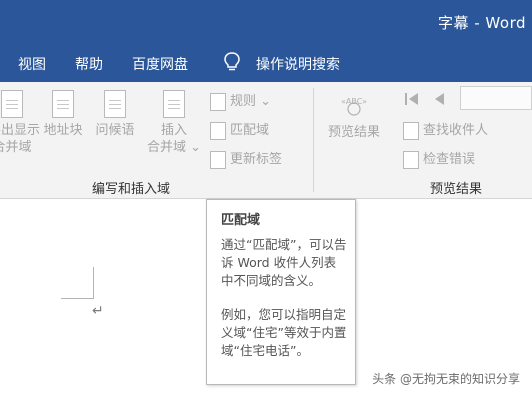 The image size is (532, 399). What do you see at coordinates (77, 283) in the screenshot?
I see `margin-corner-mark` at bounding box center [77, 283].